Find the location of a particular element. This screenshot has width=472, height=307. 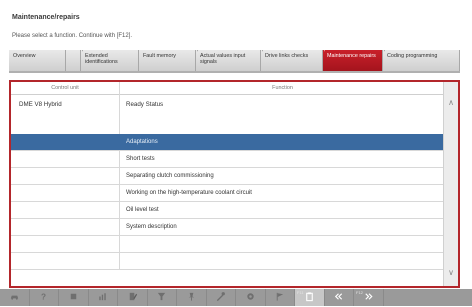

clipboard-button: F11 is located at coordinates (310, 297).